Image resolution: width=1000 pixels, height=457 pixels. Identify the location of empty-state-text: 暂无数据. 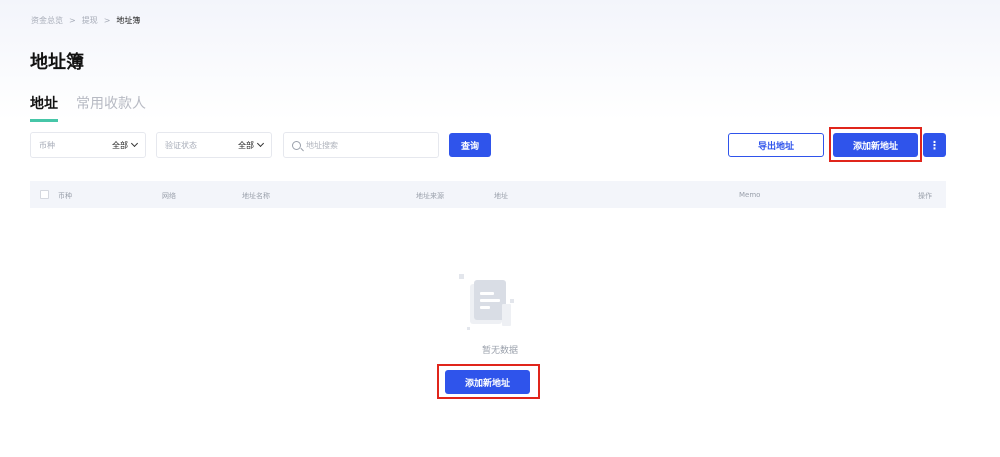
(499, 351).